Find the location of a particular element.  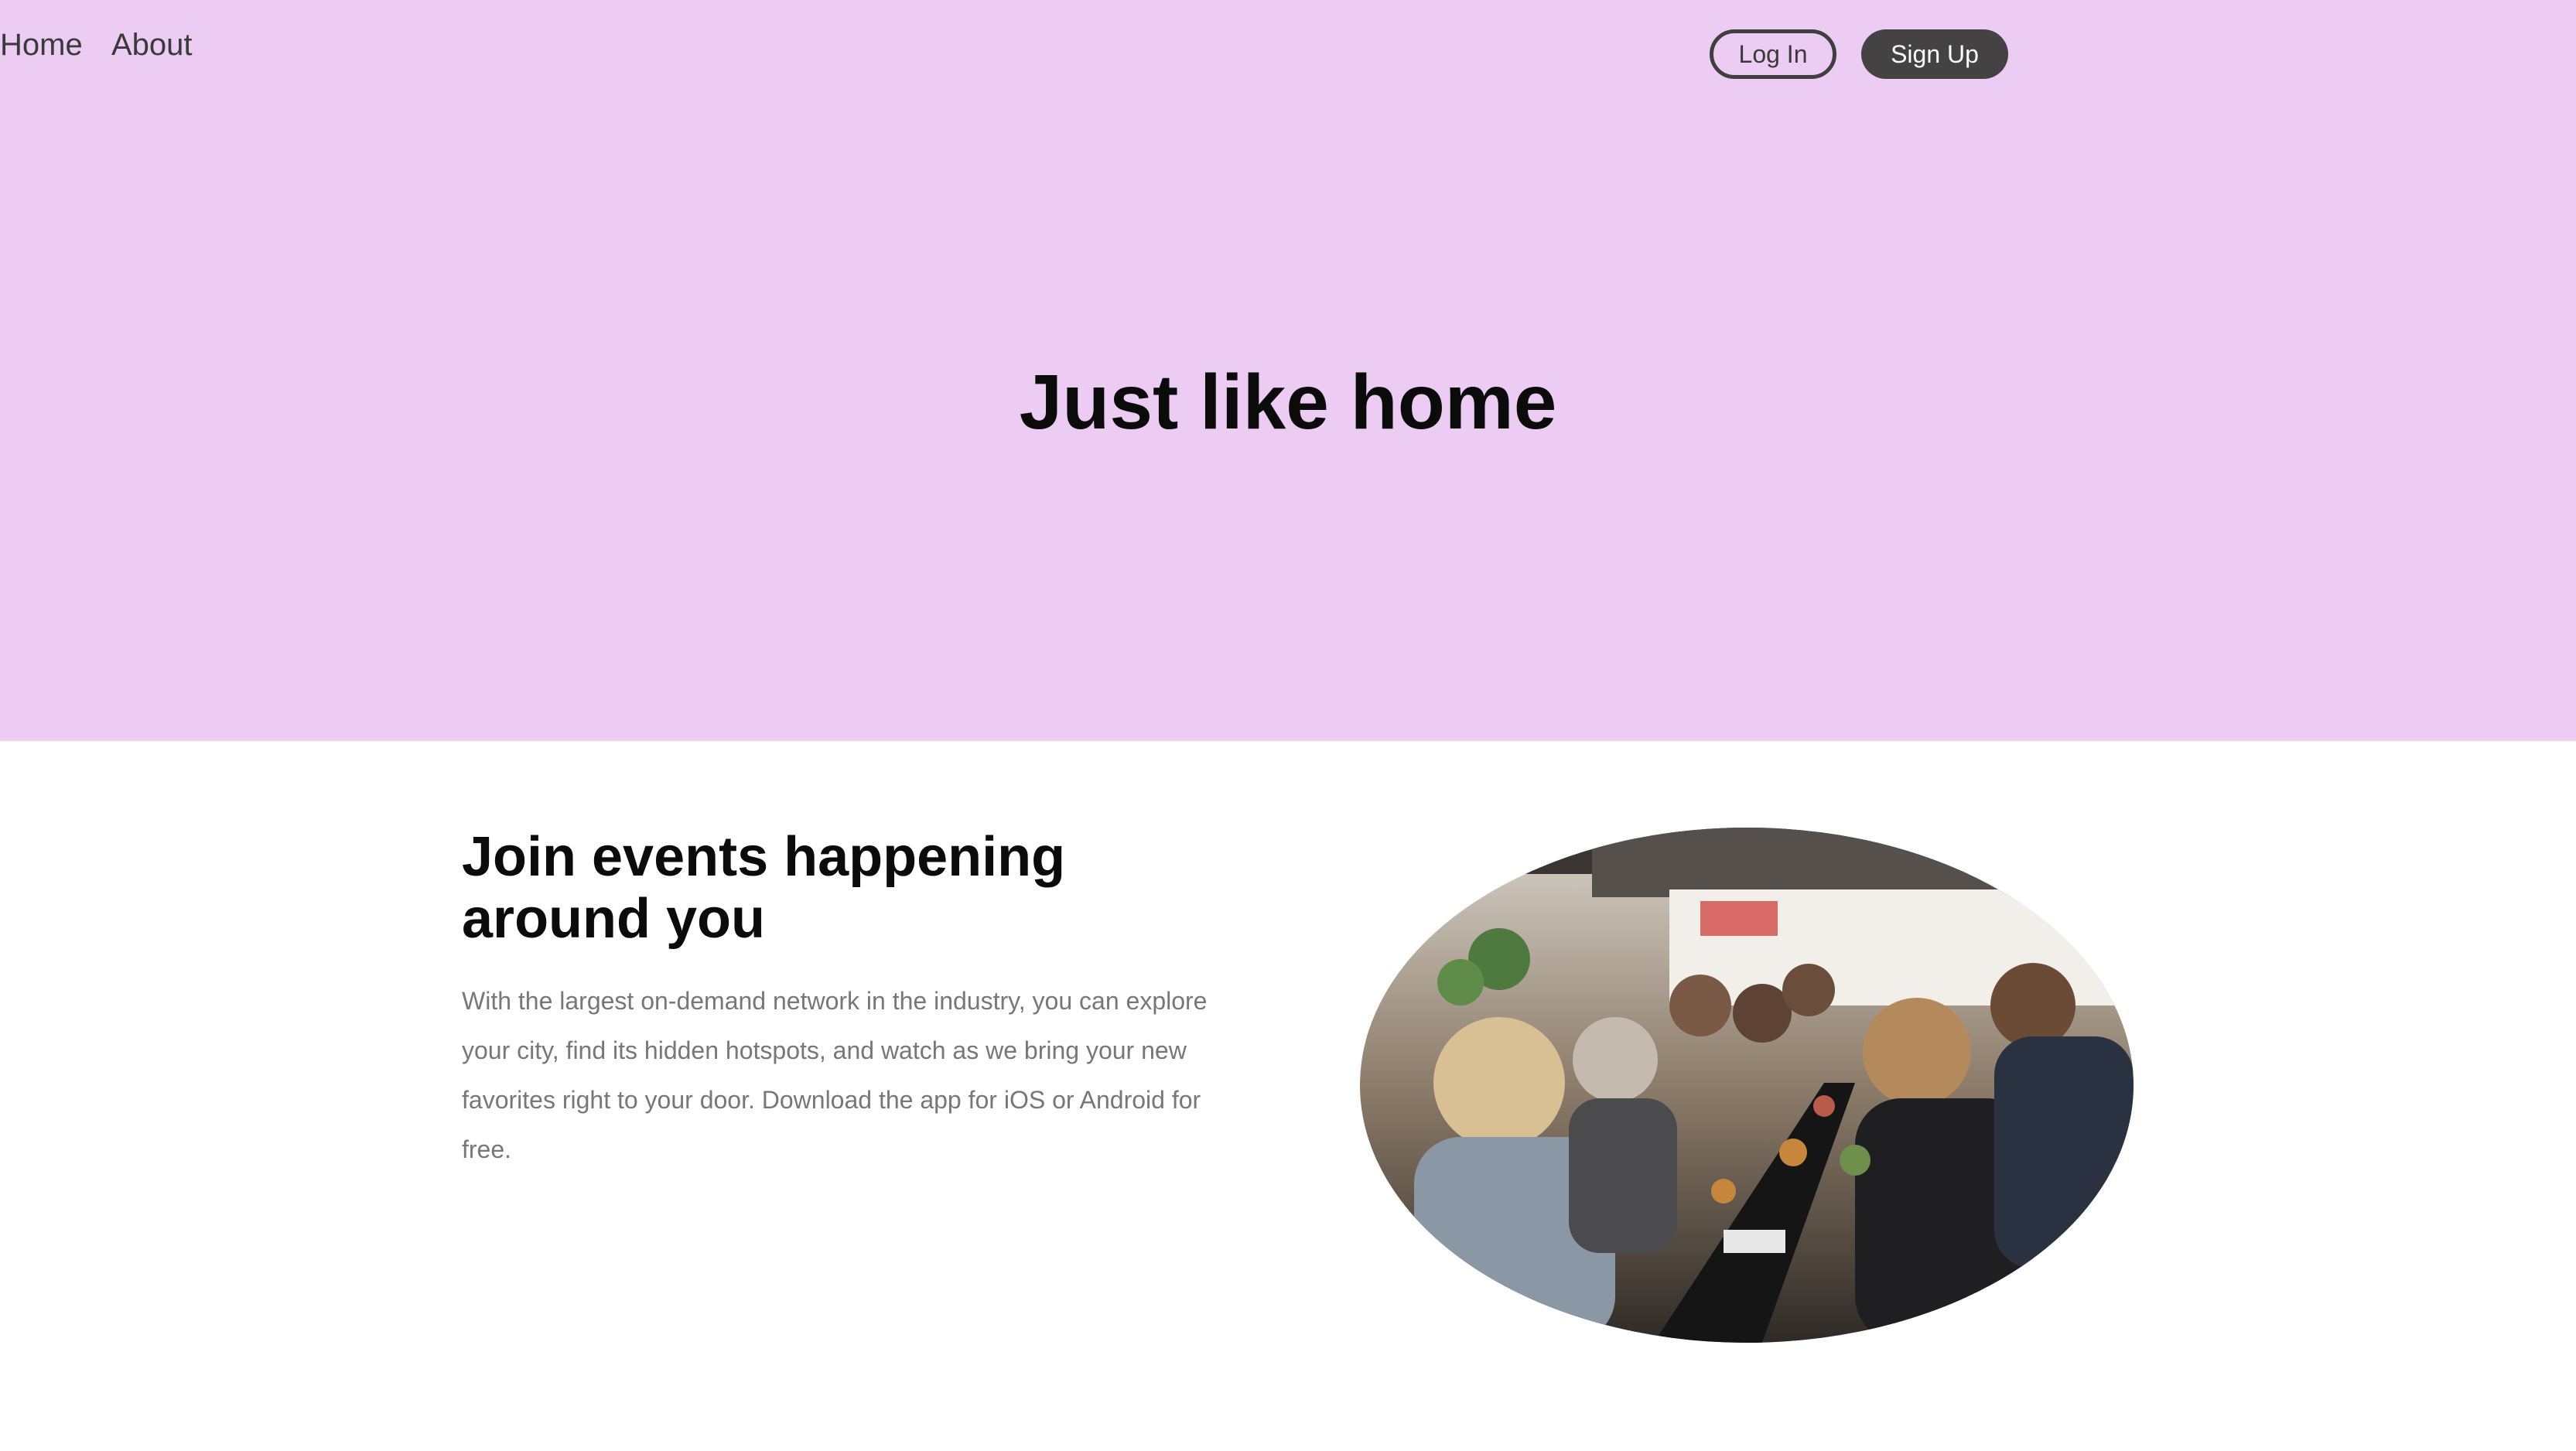

nav-home-link: Home is located at coordinates (41, 46).